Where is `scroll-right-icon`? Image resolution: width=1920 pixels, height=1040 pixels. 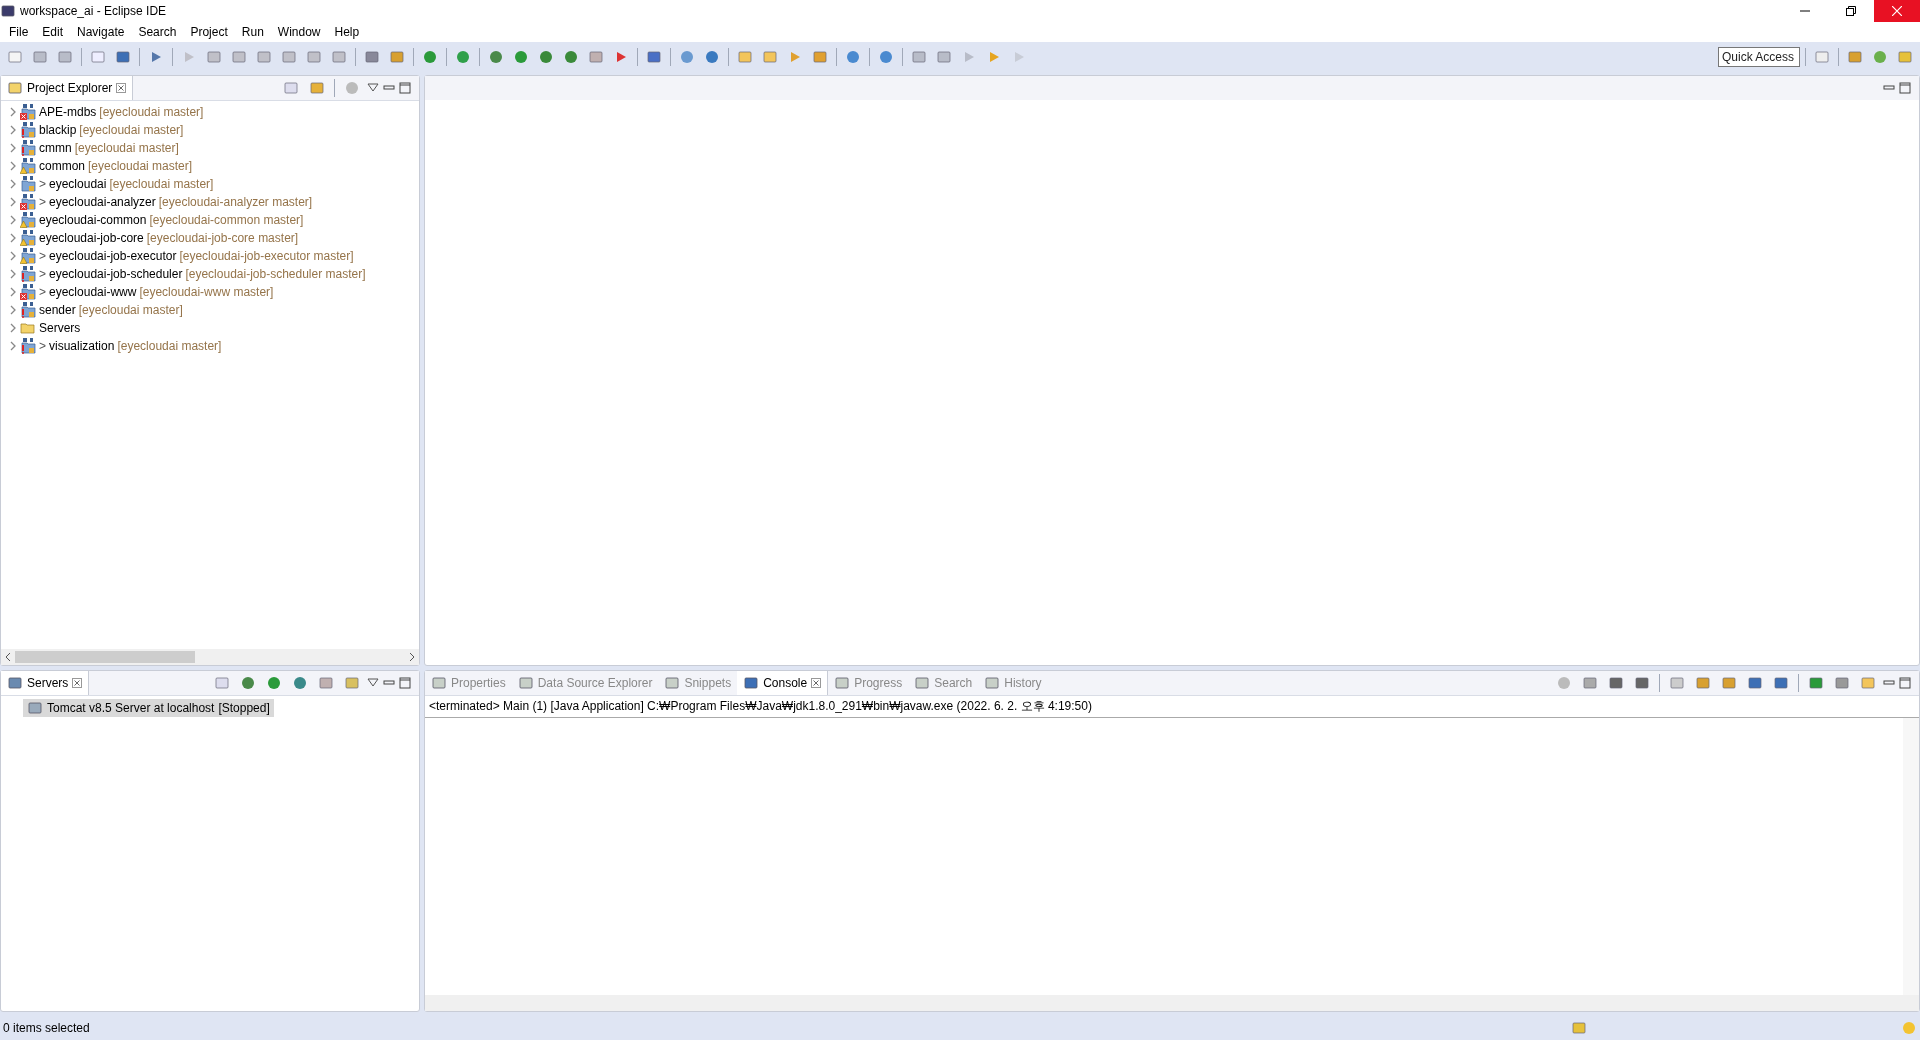 scroll-right-icon is located at coordinates (412, 657).